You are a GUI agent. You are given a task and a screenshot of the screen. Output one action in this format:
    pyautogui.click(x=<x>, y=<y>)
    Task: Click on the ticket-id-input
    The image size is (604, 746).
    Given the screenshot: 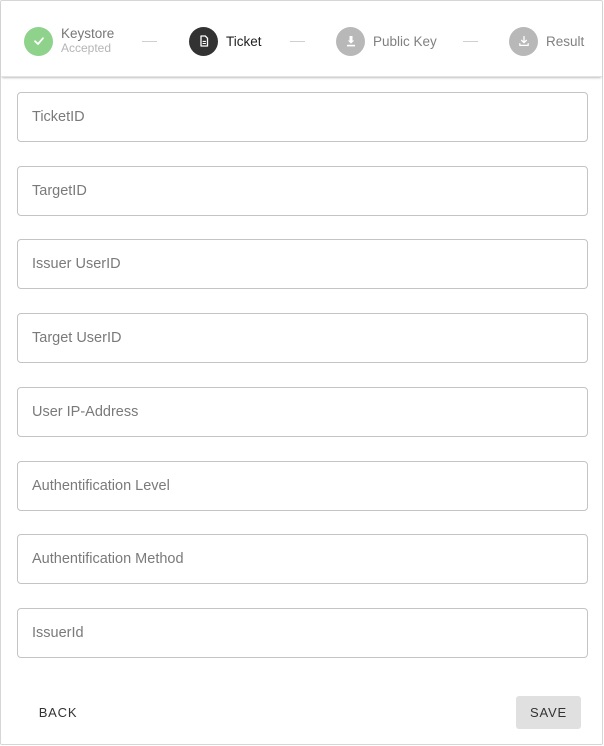 What is the action you would take?
    pyautogui.click(x=302, y=117)
    